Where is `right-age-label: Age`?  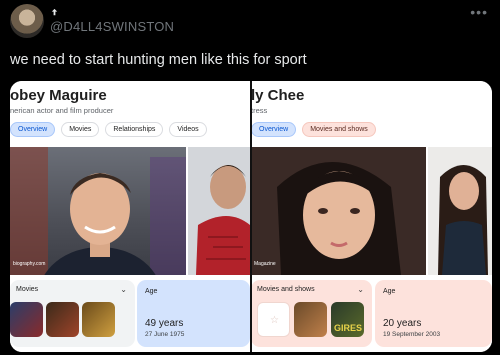 right-age-label: Age is located at coordinates (389, 291).